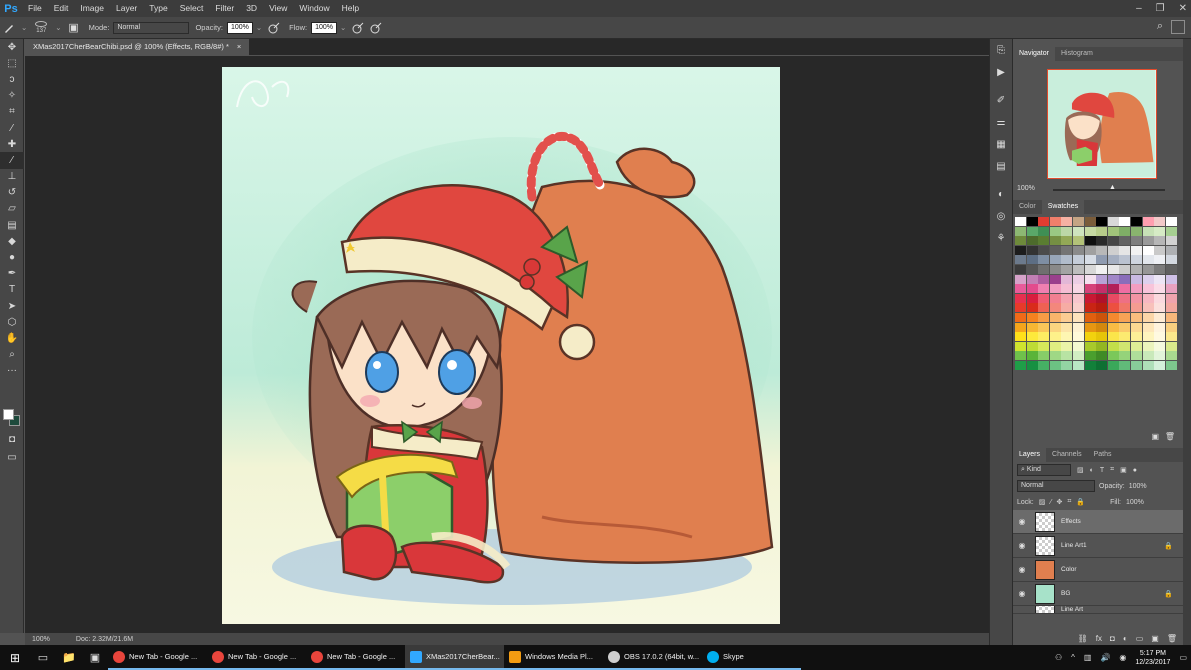 This screenshot has height=670, width=1191. I want to click on layer-line-art: Line Art, so click(1098, 610).